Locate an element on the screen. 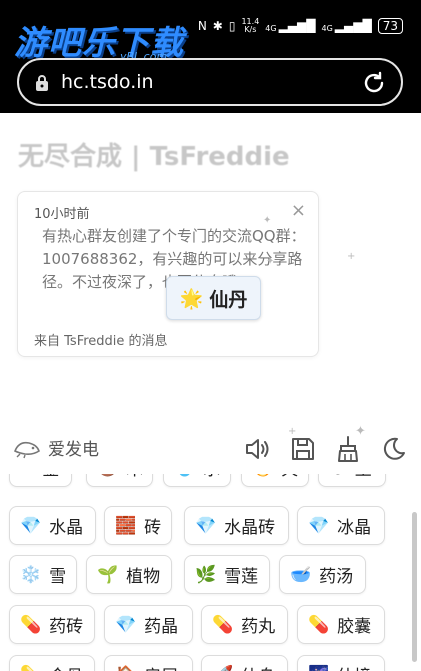 Image resolution: width=421 pixels, height=671 pixels. element-emoji-icon: 🧱 is located at coordinates (126, 525).